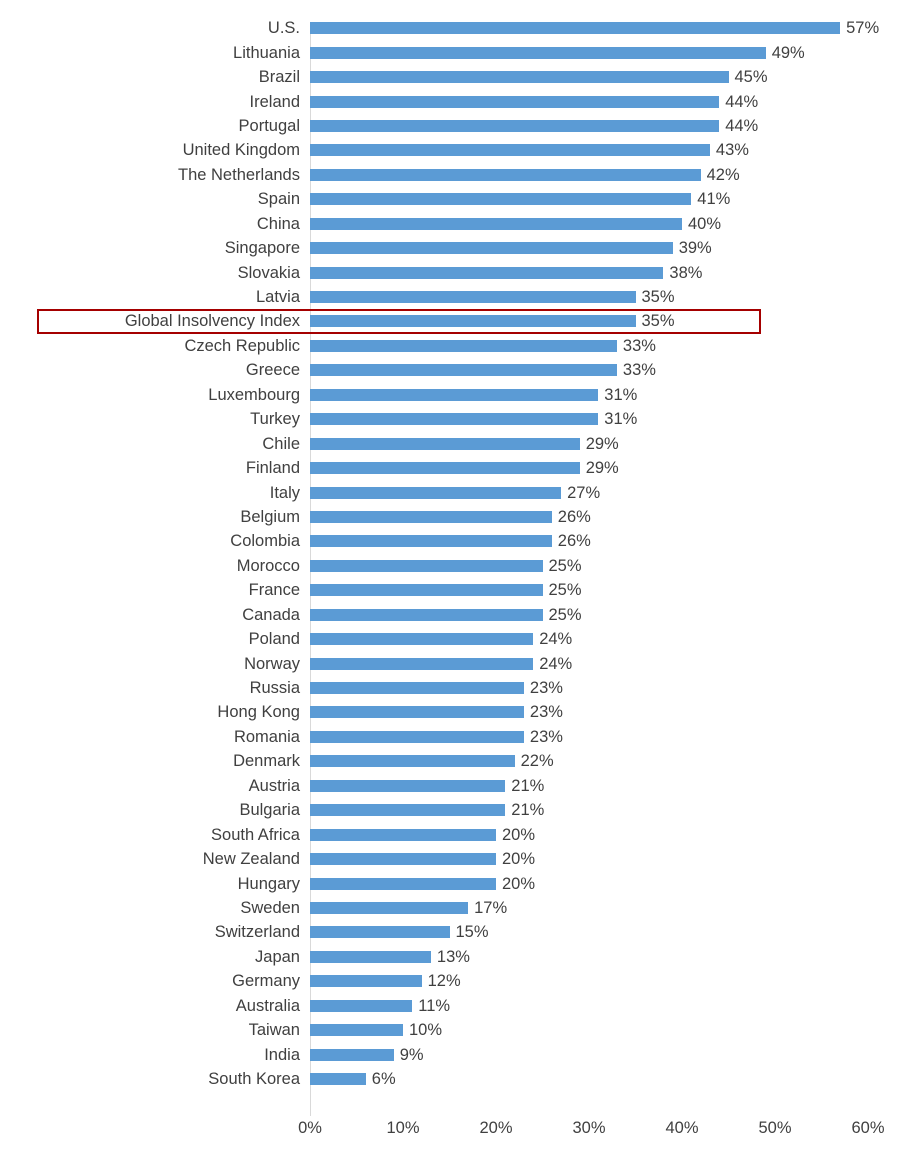 Image resolution: width=897 pixels, height=1172 pixels. Describe the element at coordinates (266, 736) in the screenshot. I see `category-label: Romania` at that location.